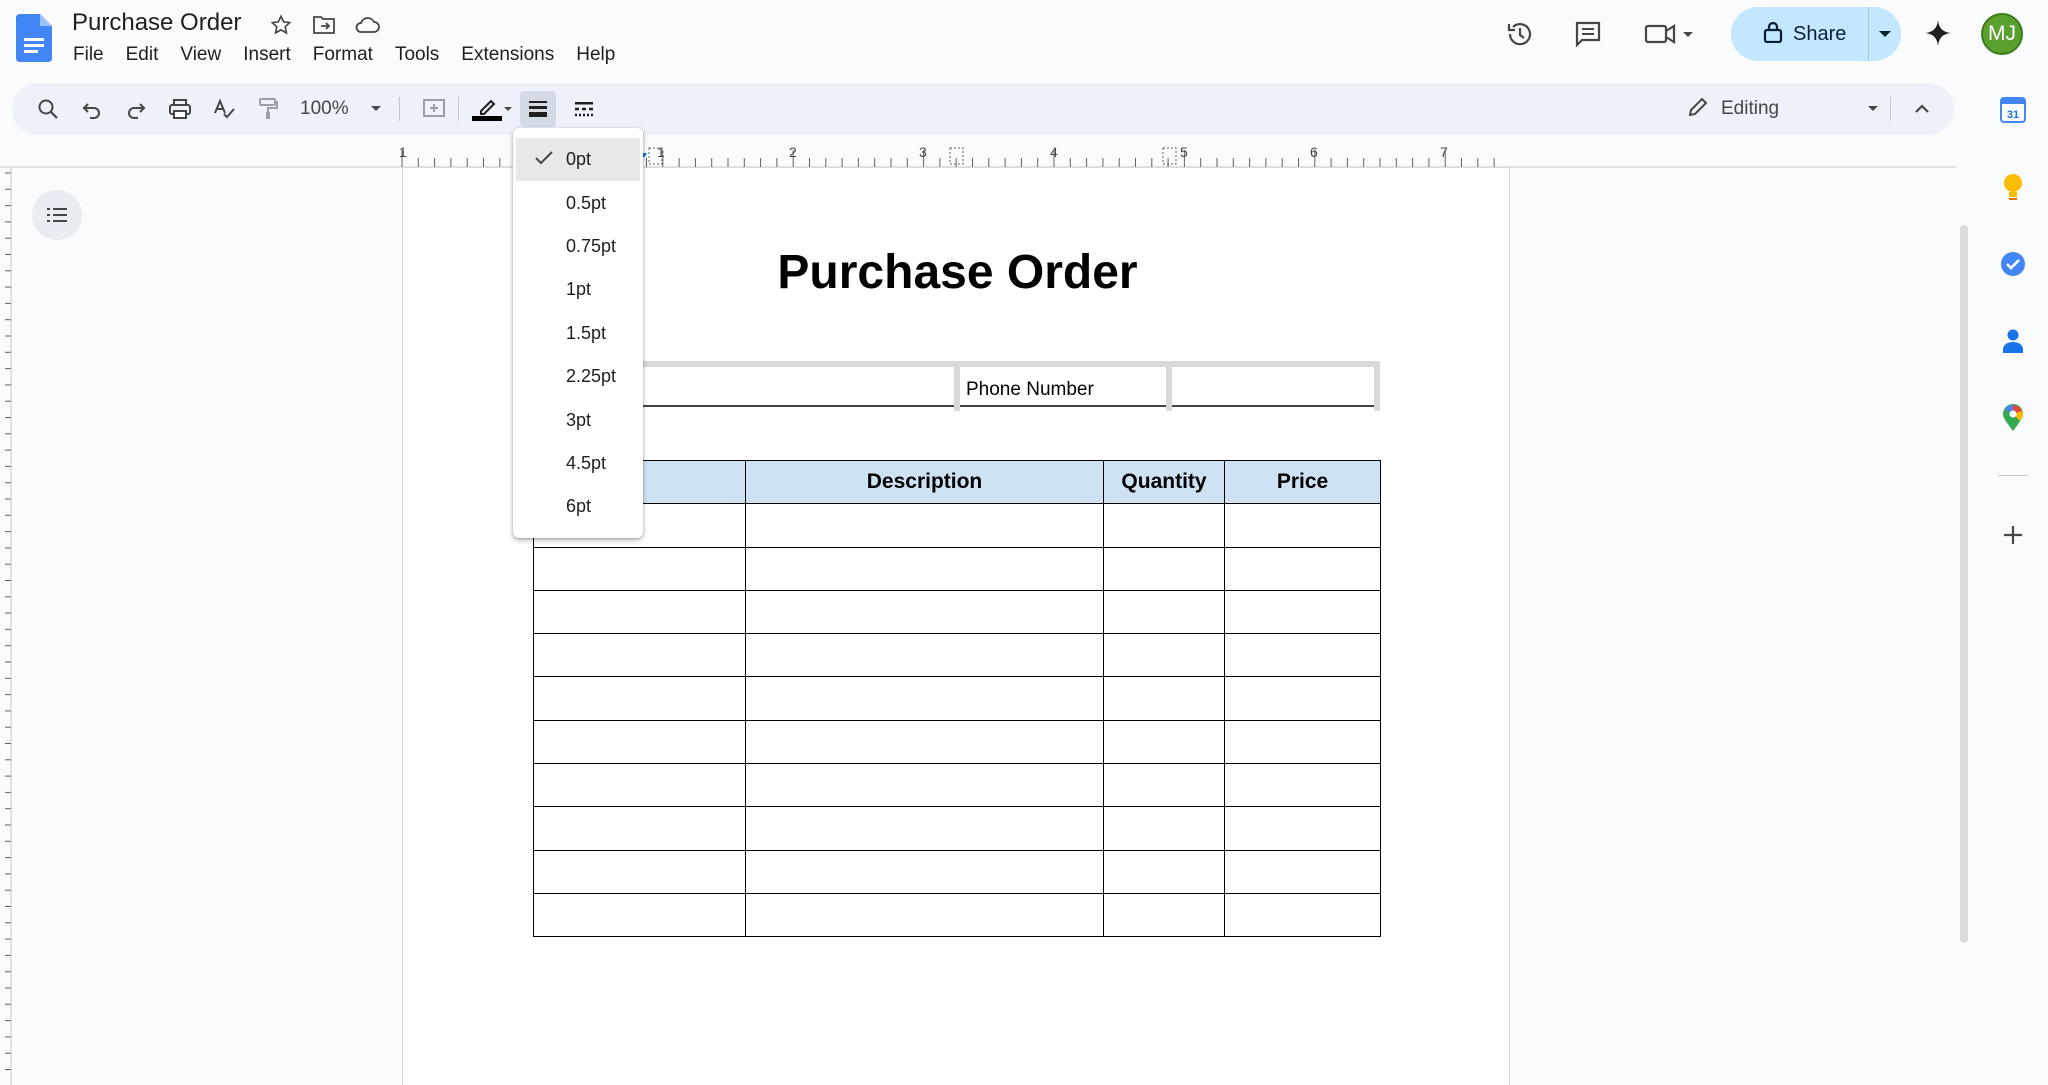 This screenshot has height=1085, width=2048. Describe the element at coordinates (434, 109) in the screenshot. I see `add-comment-icon` at that location.